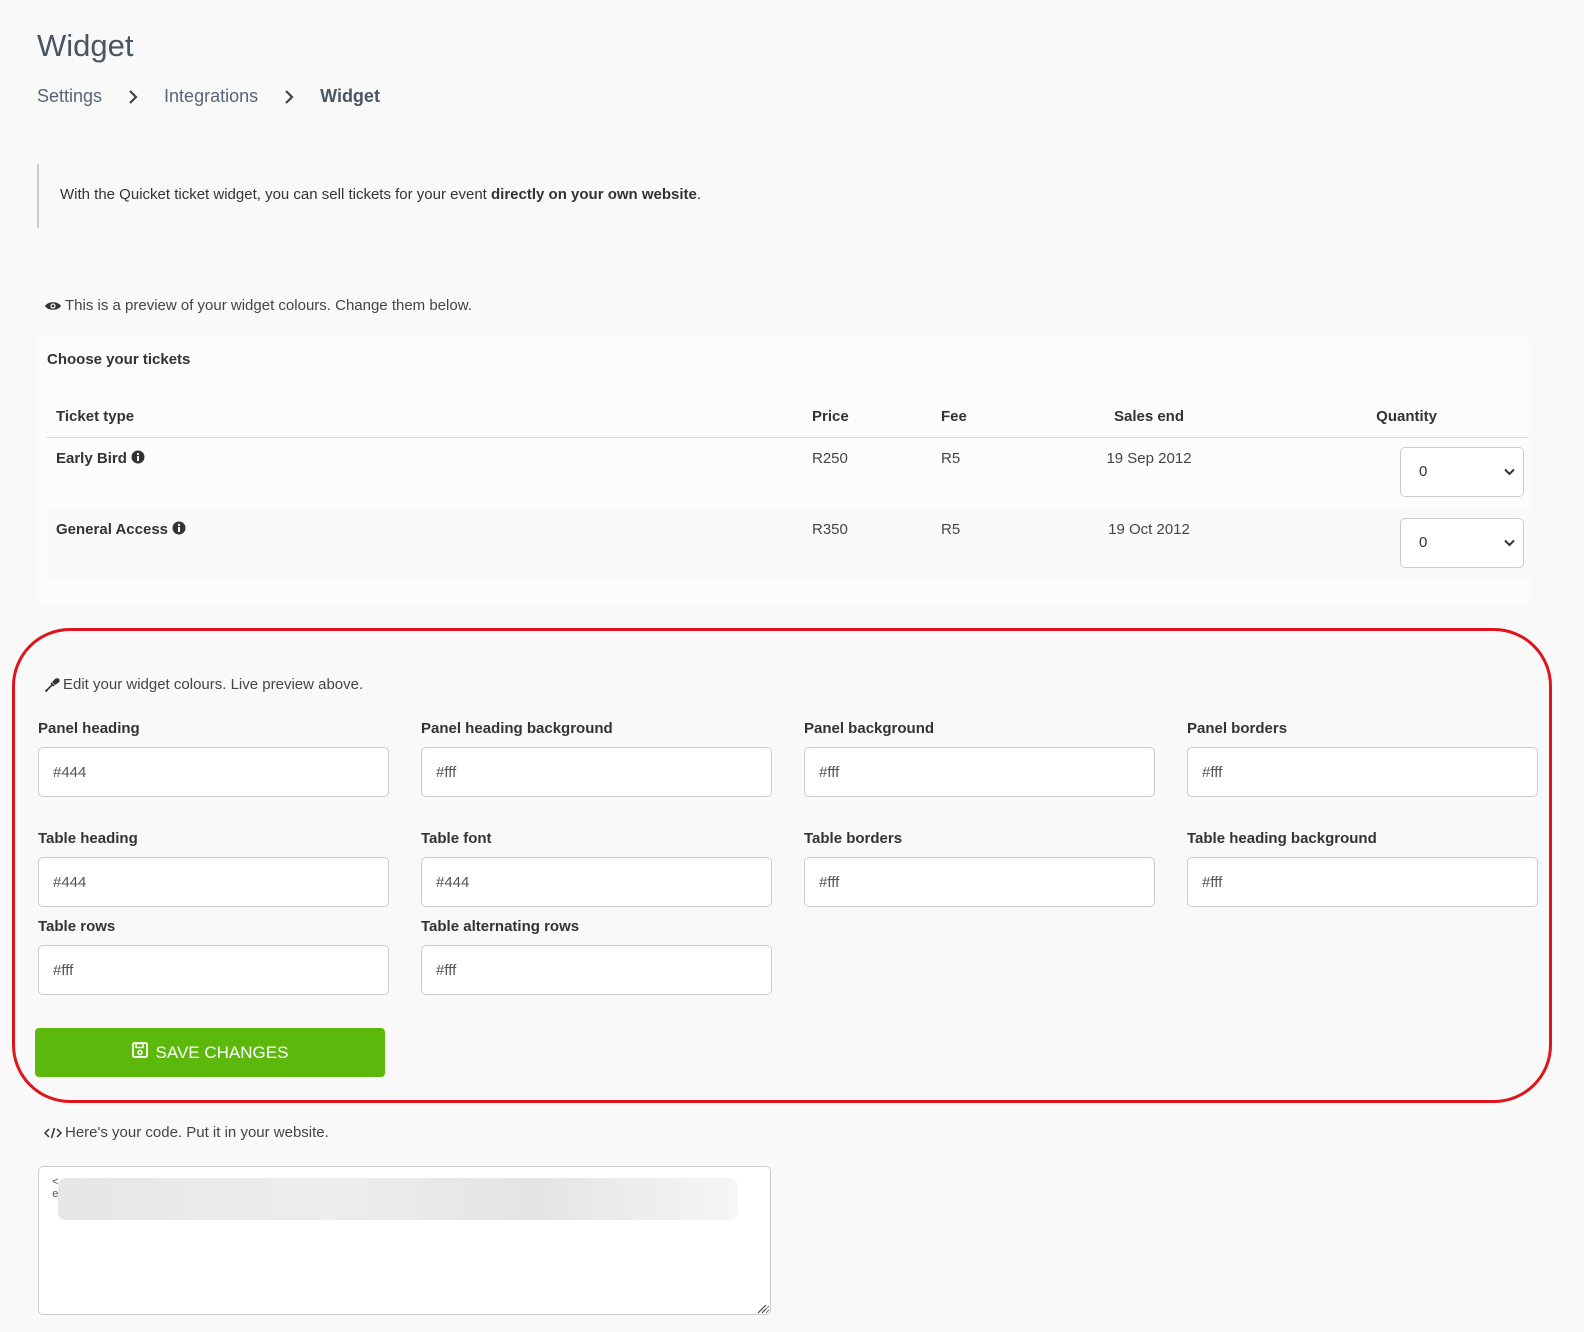  What do you see at coordinates (787, 544) in the screenshot?
I see `table-row: General Access R350 R5 19 Oct 2012 0` at bounding box center [787, 544].